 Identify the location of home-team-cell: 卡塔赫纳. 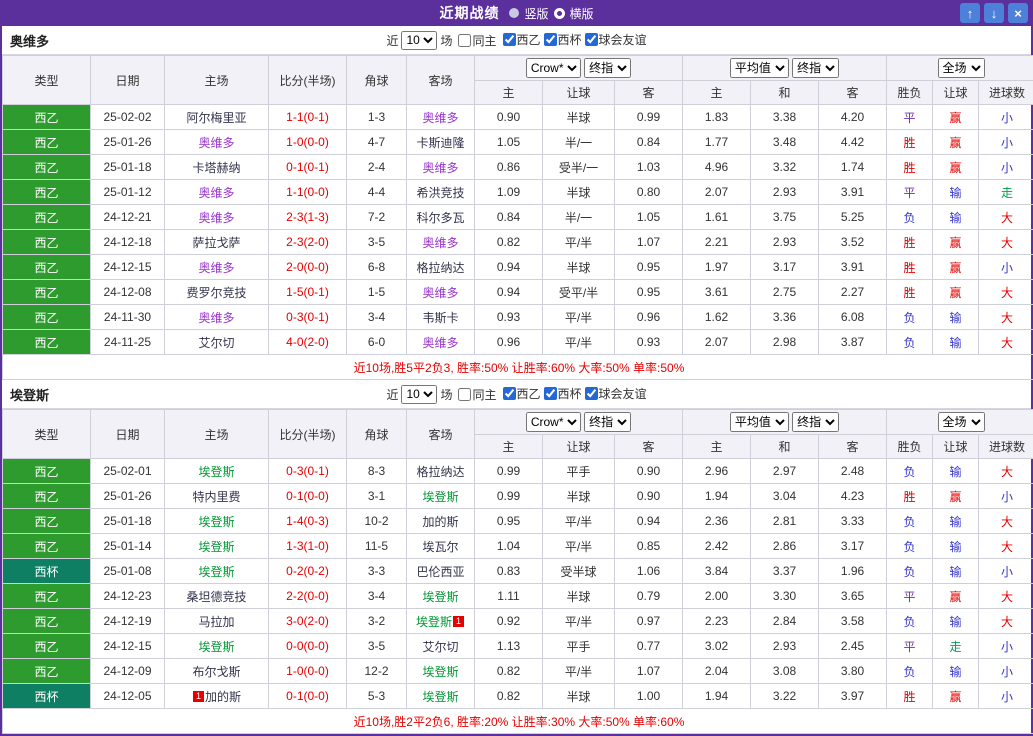
(217, 167).